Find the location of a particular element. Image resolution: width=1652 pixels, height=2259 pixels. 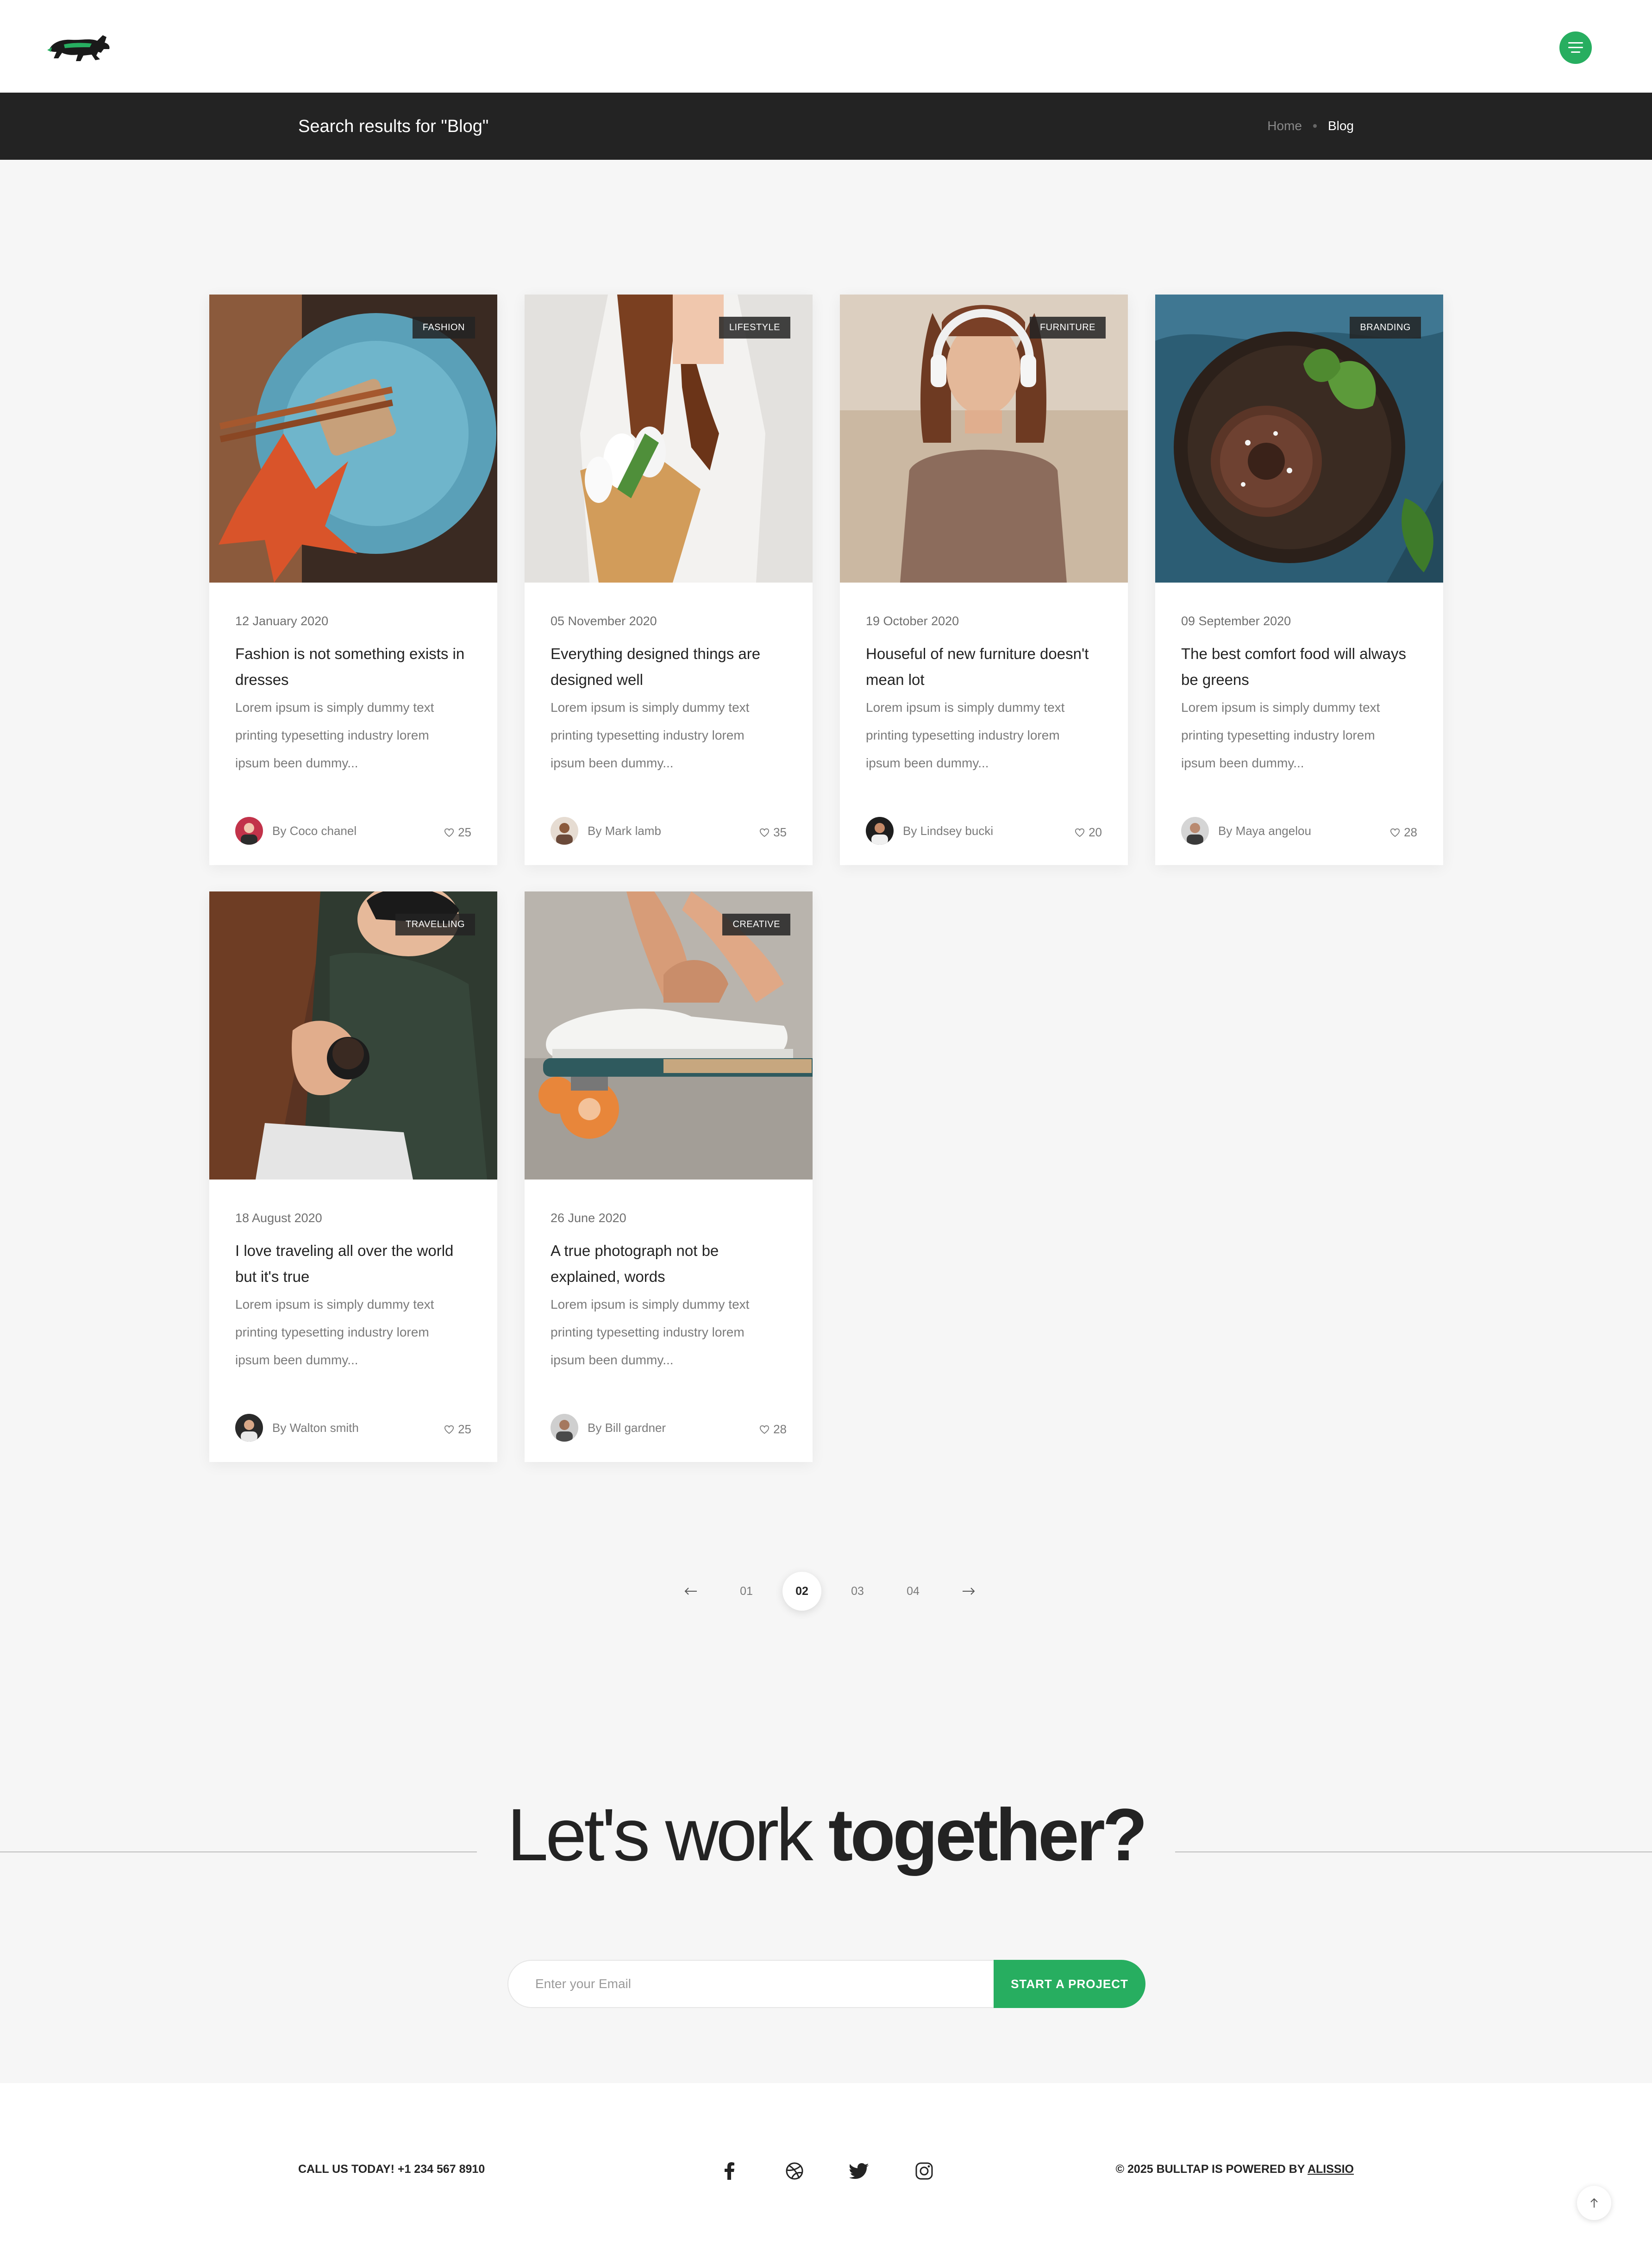

card-image: LIFESTYLE is located at coordinates (669, 439).